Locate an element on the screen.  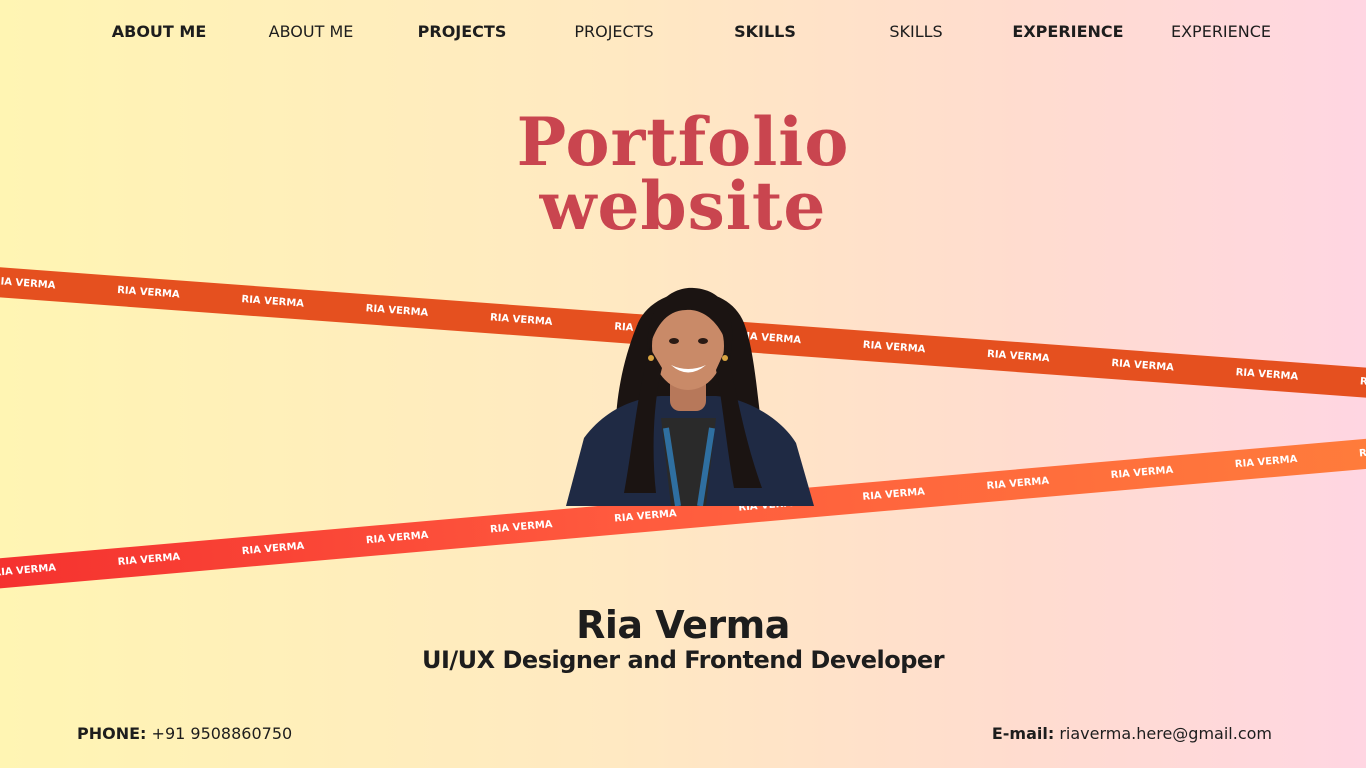
title-line-1: Portfolio is located at coordinates (683, 142).